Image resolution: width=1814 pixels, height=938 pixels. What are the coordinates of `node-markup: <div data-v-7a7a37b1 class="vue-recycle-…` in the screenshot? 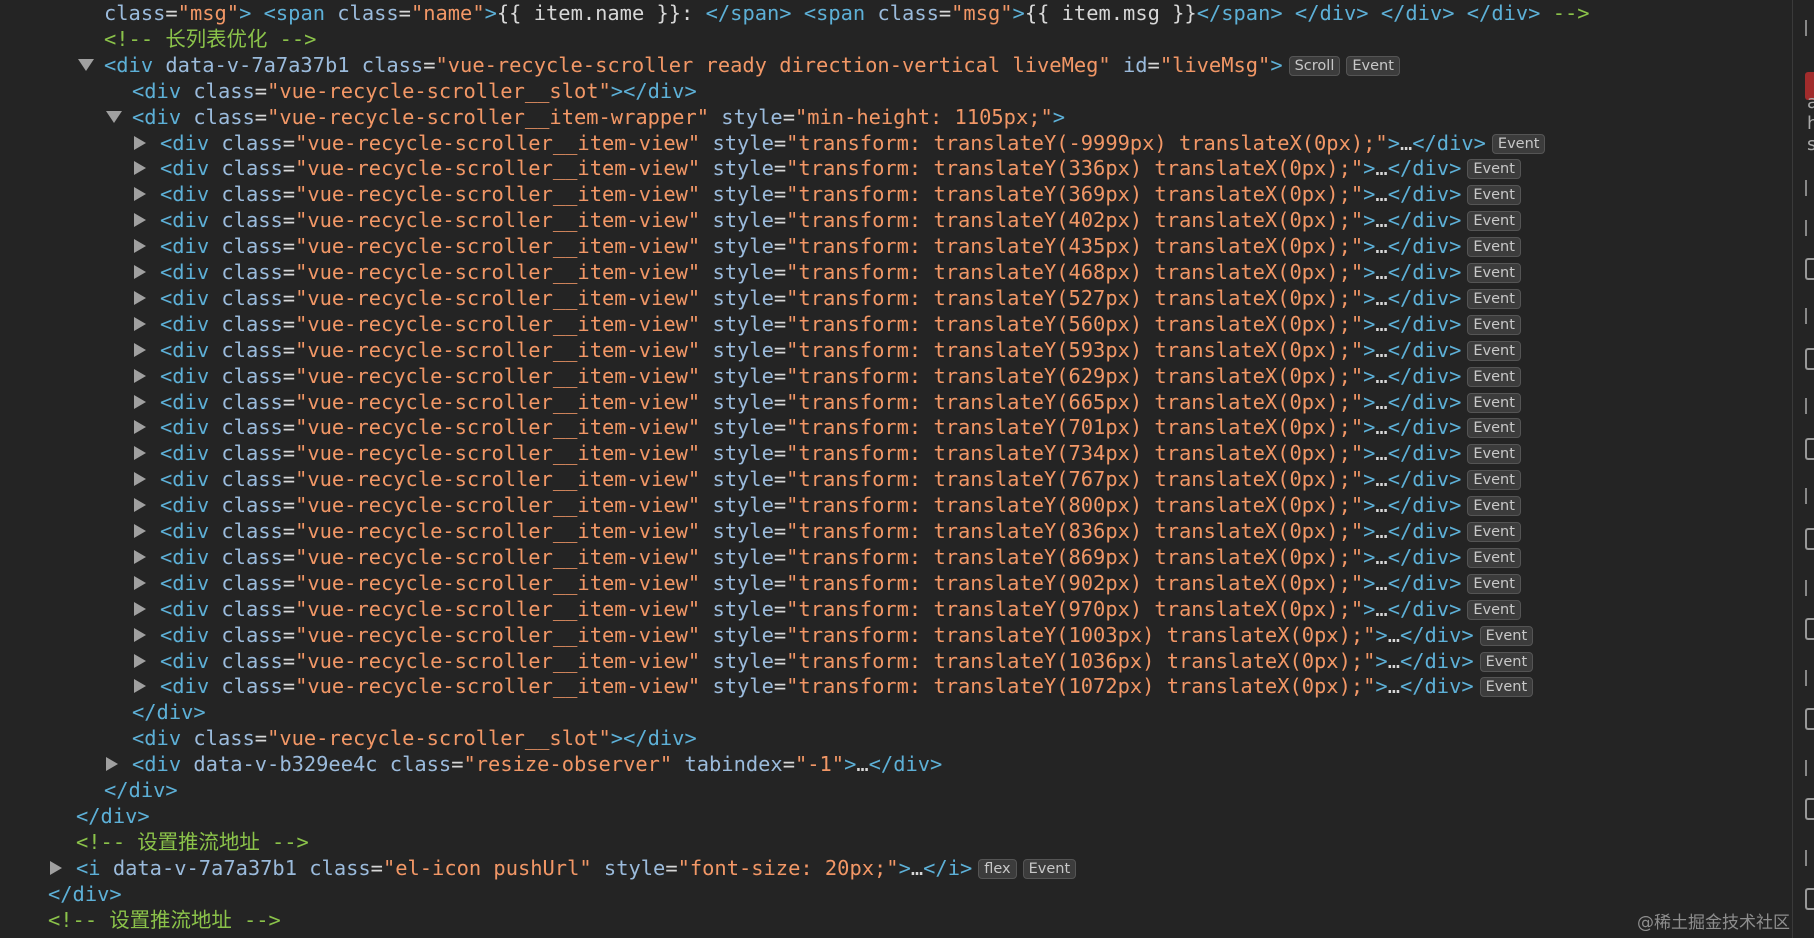 It's located at (752, 65).